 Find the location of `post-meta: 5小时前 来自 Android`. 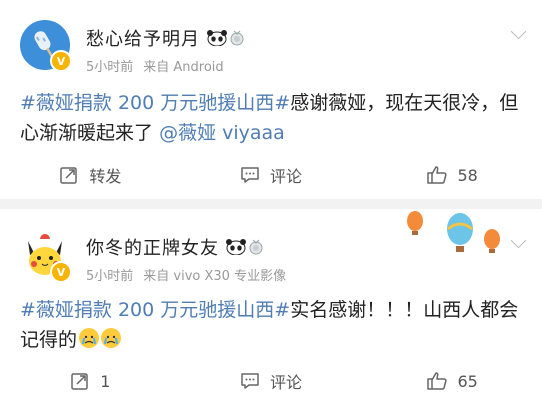

post-meta: 5小时前 来自 Android is located at coordinates (155, 65).